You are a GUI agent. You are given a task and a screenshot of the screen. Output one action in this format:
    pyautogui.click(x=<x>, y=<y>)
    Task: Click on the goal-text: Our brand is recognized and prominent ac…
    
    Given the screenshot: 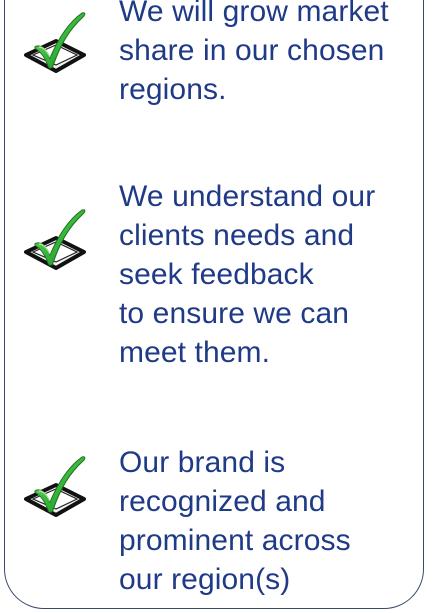 What is the action you would take?
    pyautogui.click(x=235, y=521)
    